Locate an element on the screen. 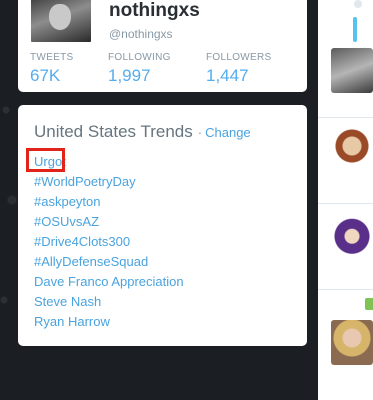 This screenshot has width=373, height=400. profile-name: nothingxs is located at coordinates (154, 11).